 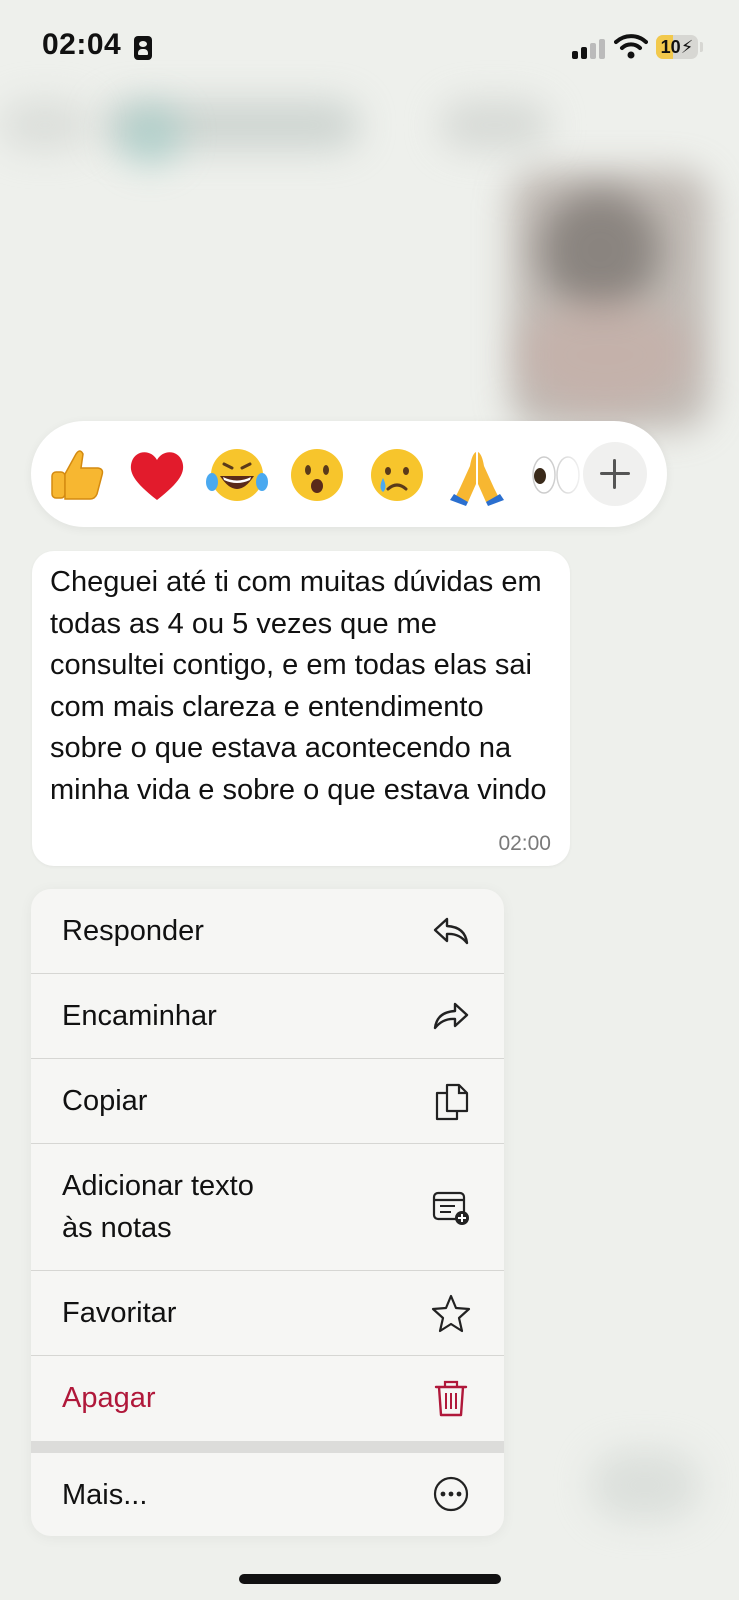 What do you see at coordinates (397, 475) in the screenshot?
I see `crying-reaction` at bounding box center [397, 475].